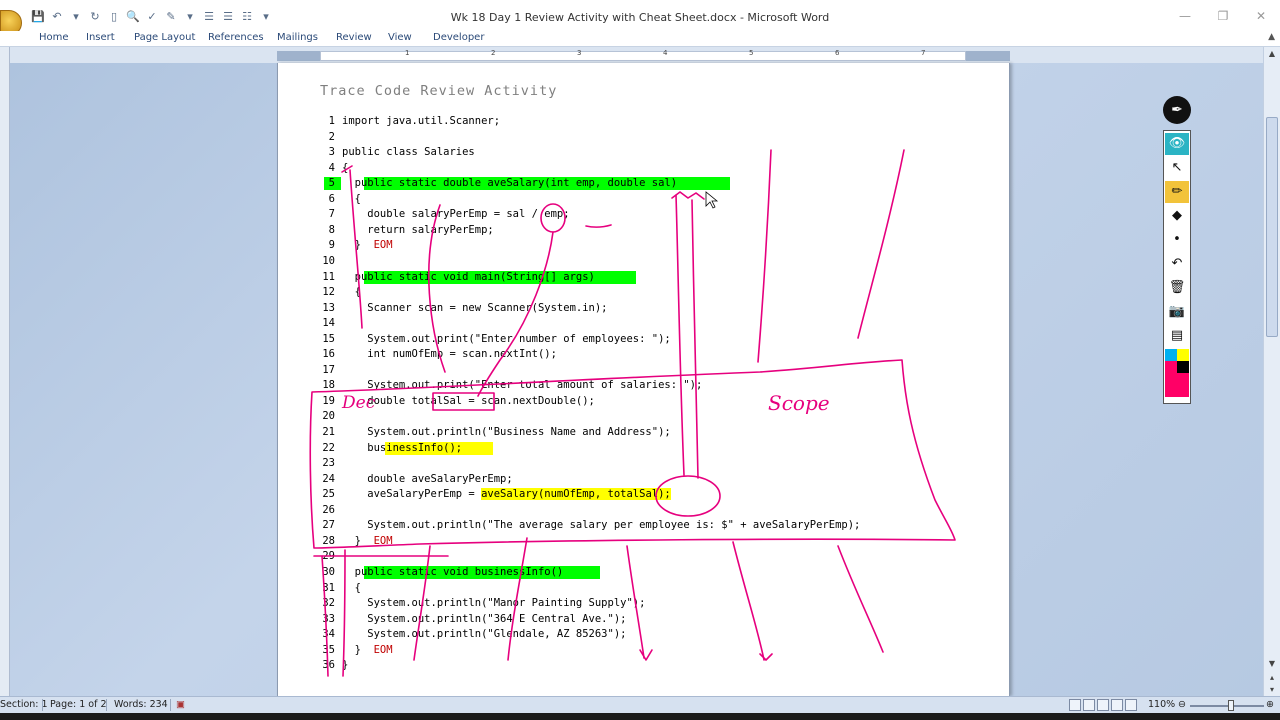 The image size is (1280, 720). I want to click on eraser-icon: ◆, so click(1177, 216).